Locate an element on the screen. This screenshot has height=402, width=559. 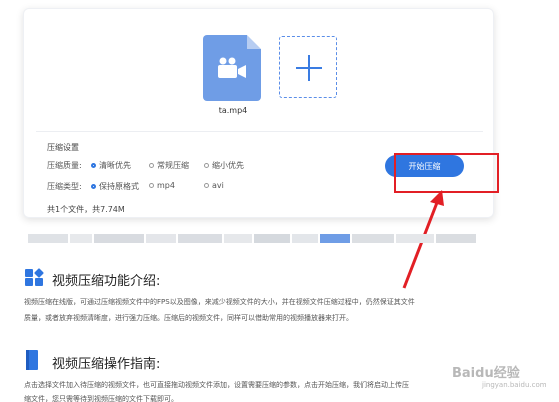
video-file-icon is located at coordinates (232, 67).